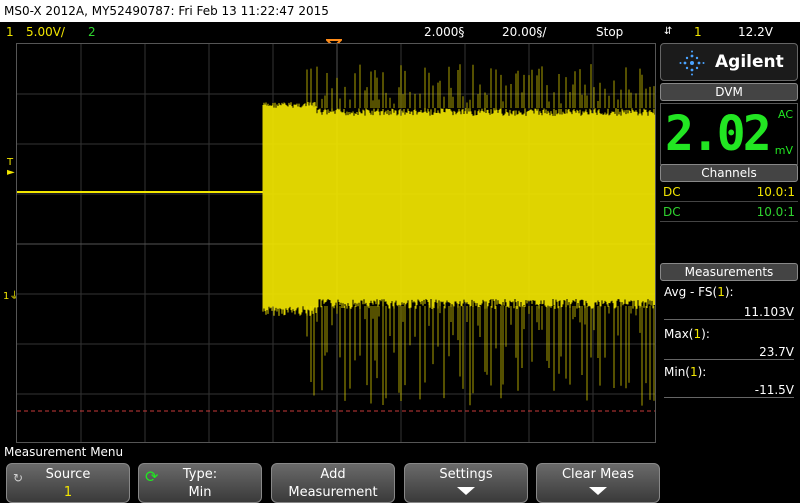 This screenshot has height=503, width=800. Describe the element at coordinates (6, 296) in the screenshot. I see `ch1-ground-marker-label: 1` at that location.